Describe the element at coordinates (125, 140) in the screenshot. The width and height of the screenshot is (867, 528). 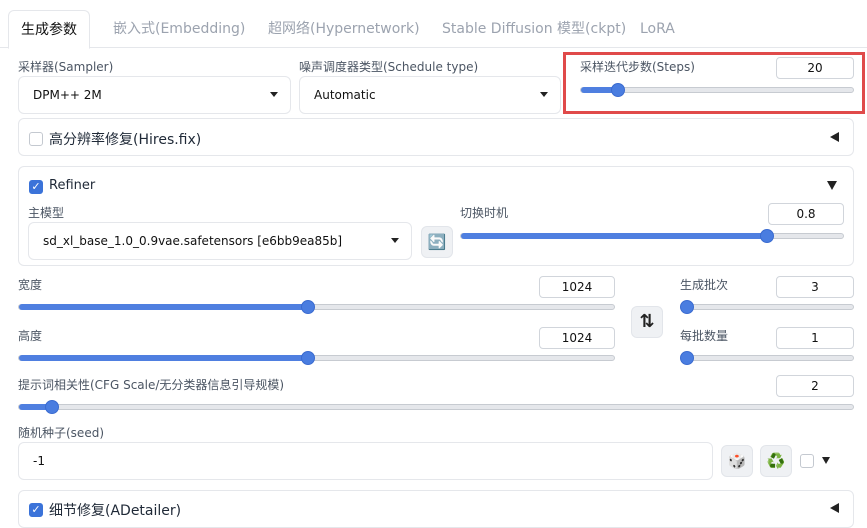
I see `hires-fix-label: 高分辨率修复(Hires.fix)` at that location.